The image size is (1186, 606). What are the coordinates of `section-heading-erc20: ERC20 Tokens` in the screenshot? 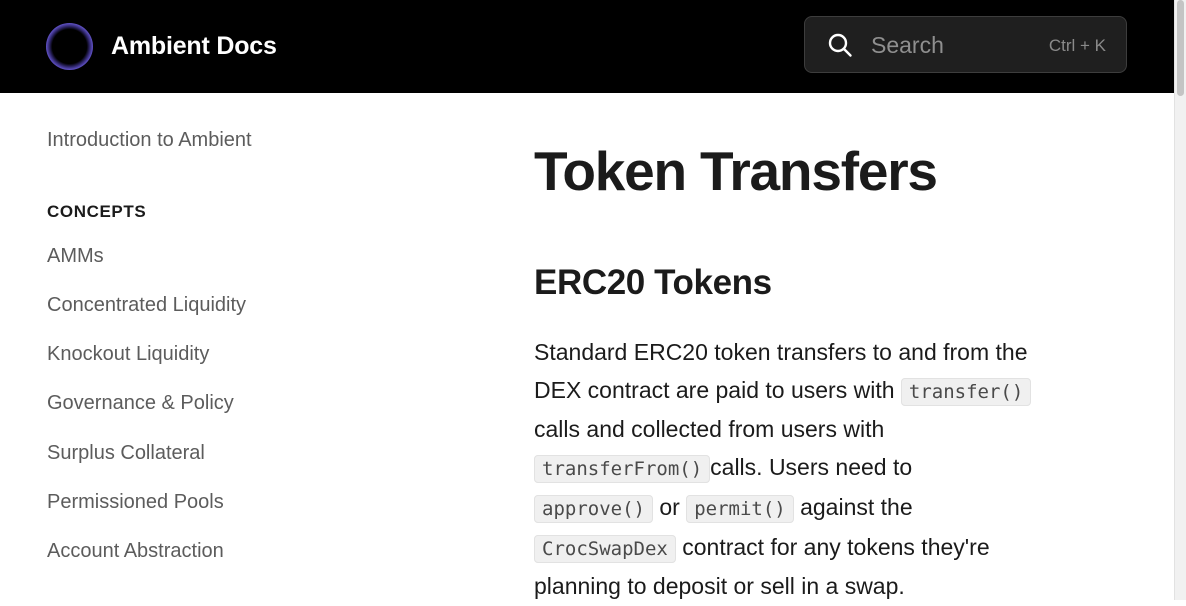 It's located at (653, 282).